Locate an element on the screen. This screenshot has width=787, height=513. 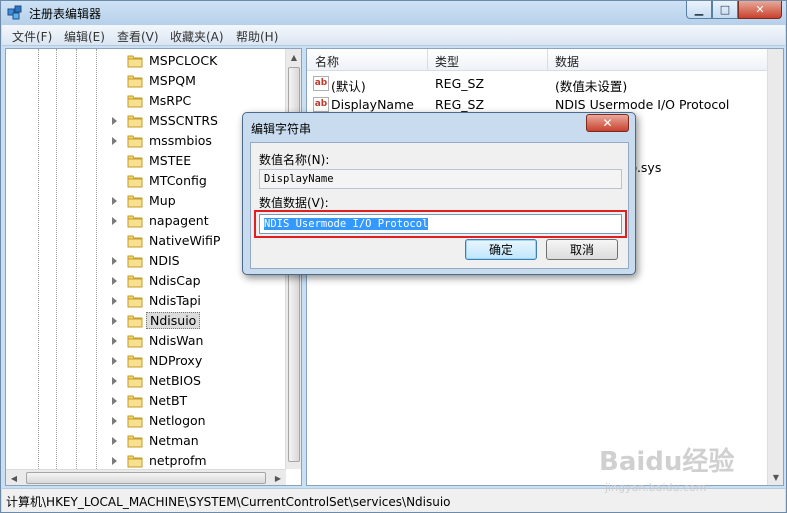
tree-node: NetBT is located at coordinates (146, 401).